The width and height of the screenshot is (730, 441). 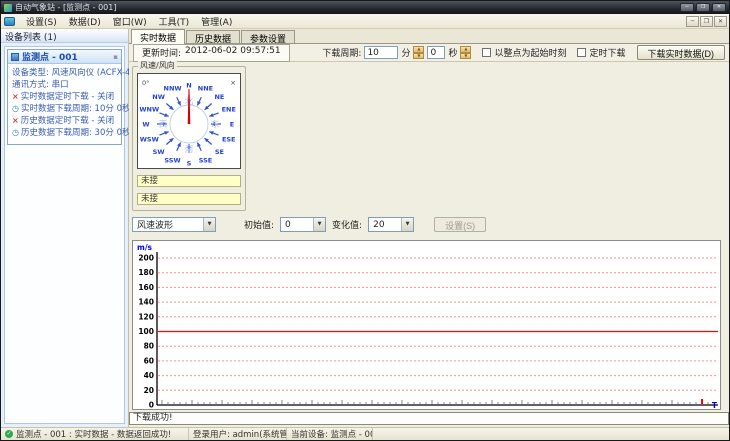 What do you see at coordinates (487, 52) in the screenshot?
I see `hour-align-checkbox` at bounding box center [487, 52].